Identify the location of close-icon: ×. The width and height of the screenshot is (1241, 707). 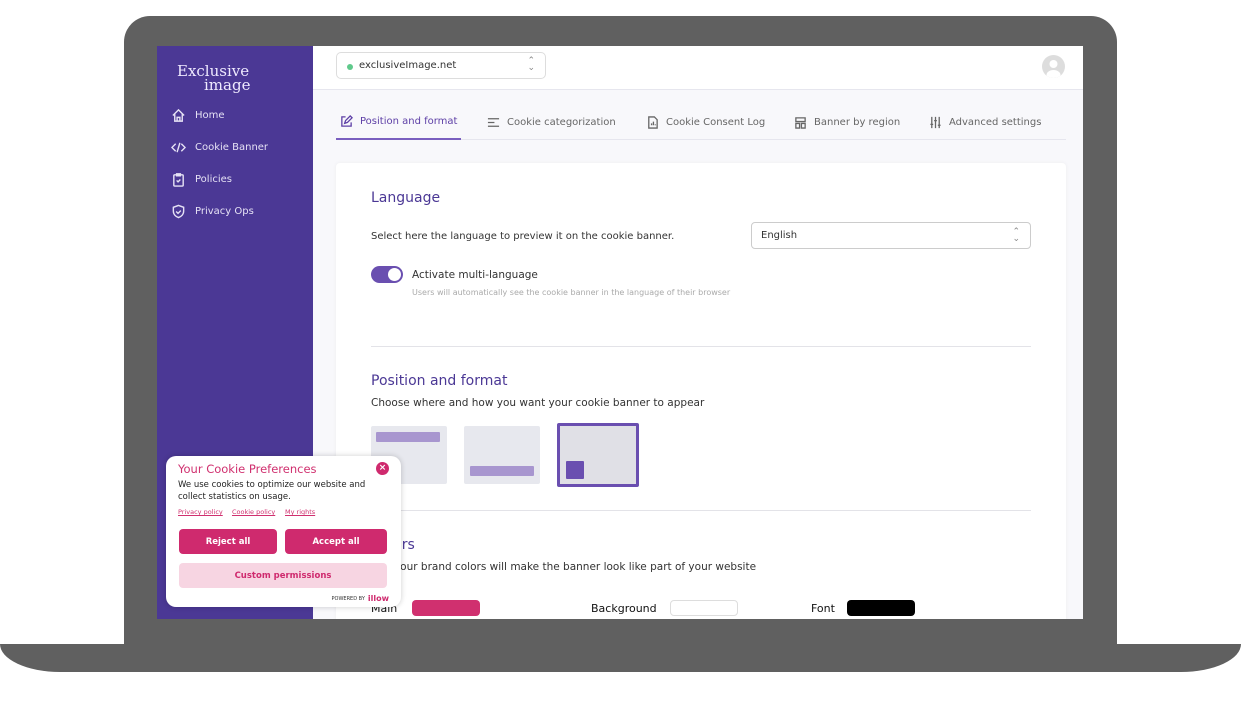
(382, 468).